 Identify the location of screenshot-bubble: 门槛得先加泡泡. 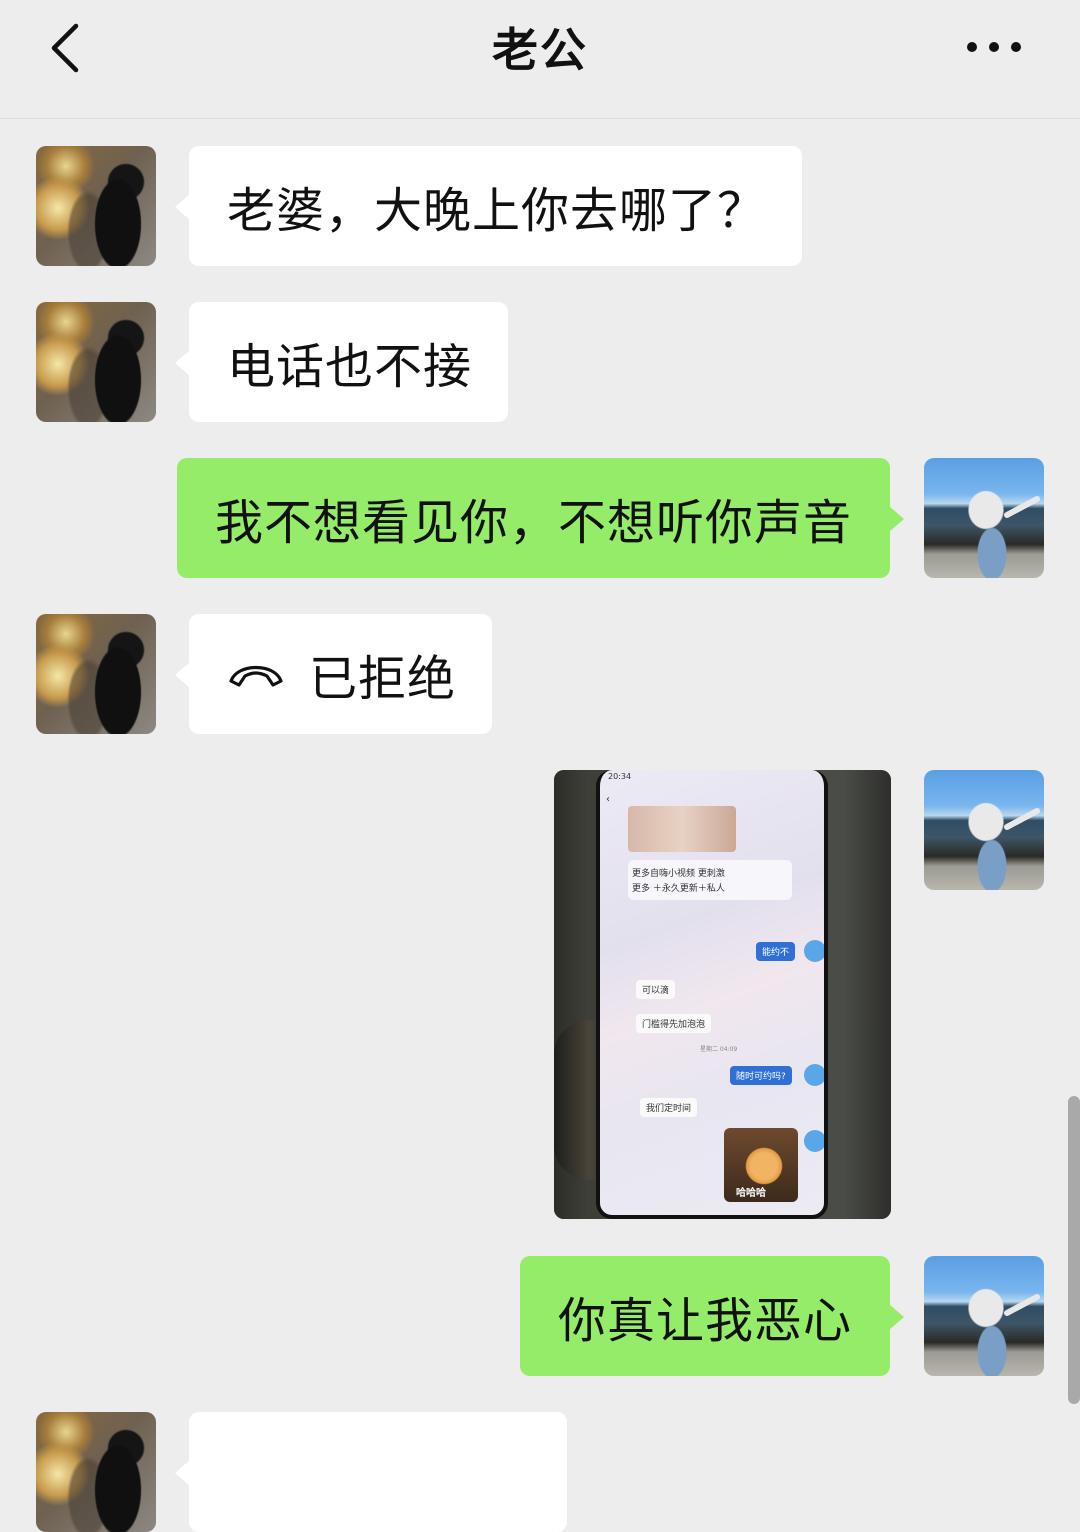
(674, 1023).